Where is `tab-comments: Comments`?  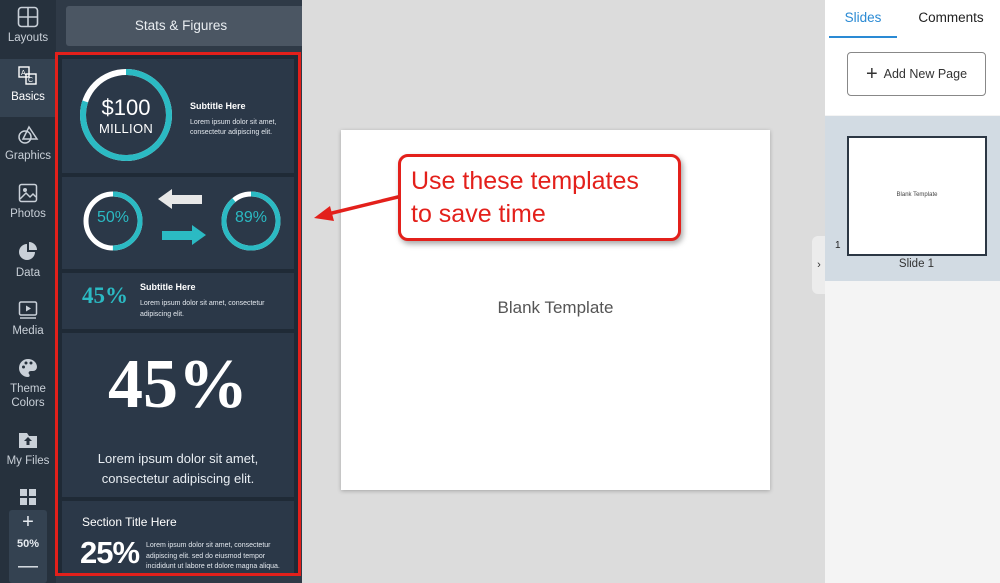
tab-comments: Comments is located at coordinates (951, 19).